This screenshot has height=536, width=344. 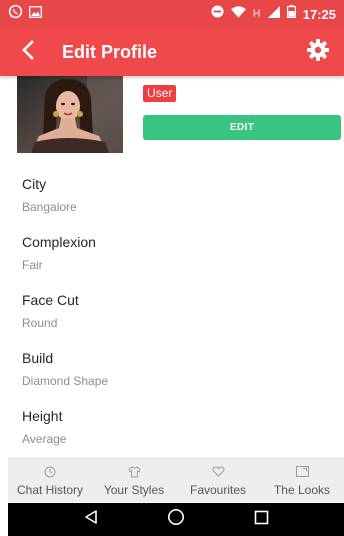 I want to click on role-badge: User, so click(x=160, y=93).